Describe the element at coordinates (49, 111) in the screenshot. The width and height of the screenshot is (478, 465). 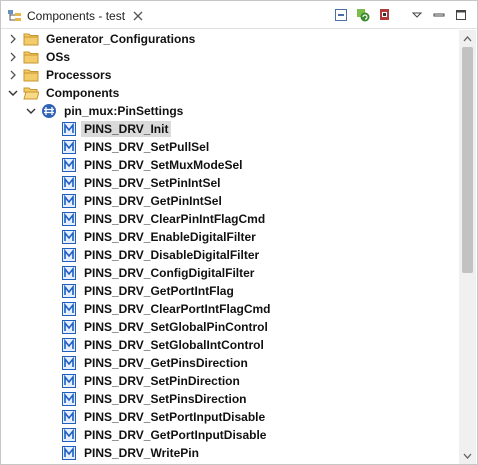
I see `pin-settings-component-icon` at that location.